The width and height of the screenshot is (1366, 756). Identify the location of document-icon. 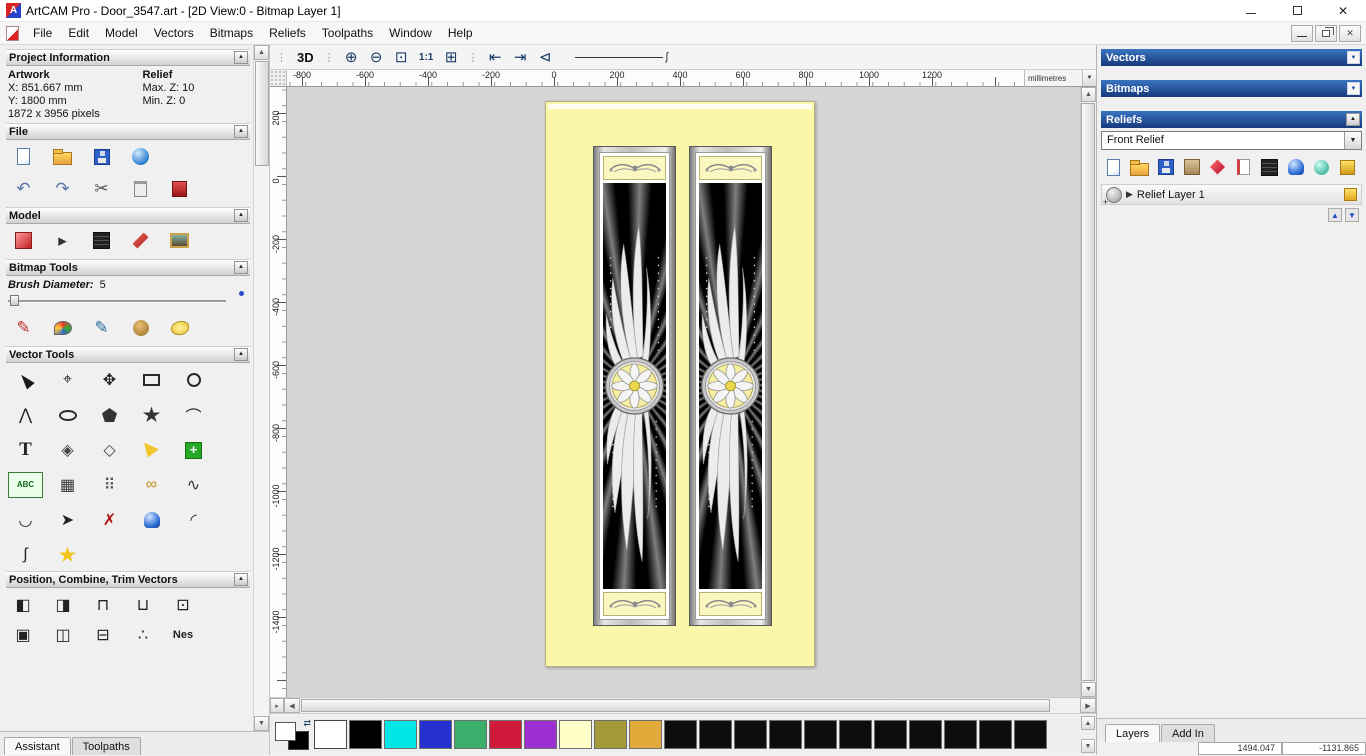
(12, 33).